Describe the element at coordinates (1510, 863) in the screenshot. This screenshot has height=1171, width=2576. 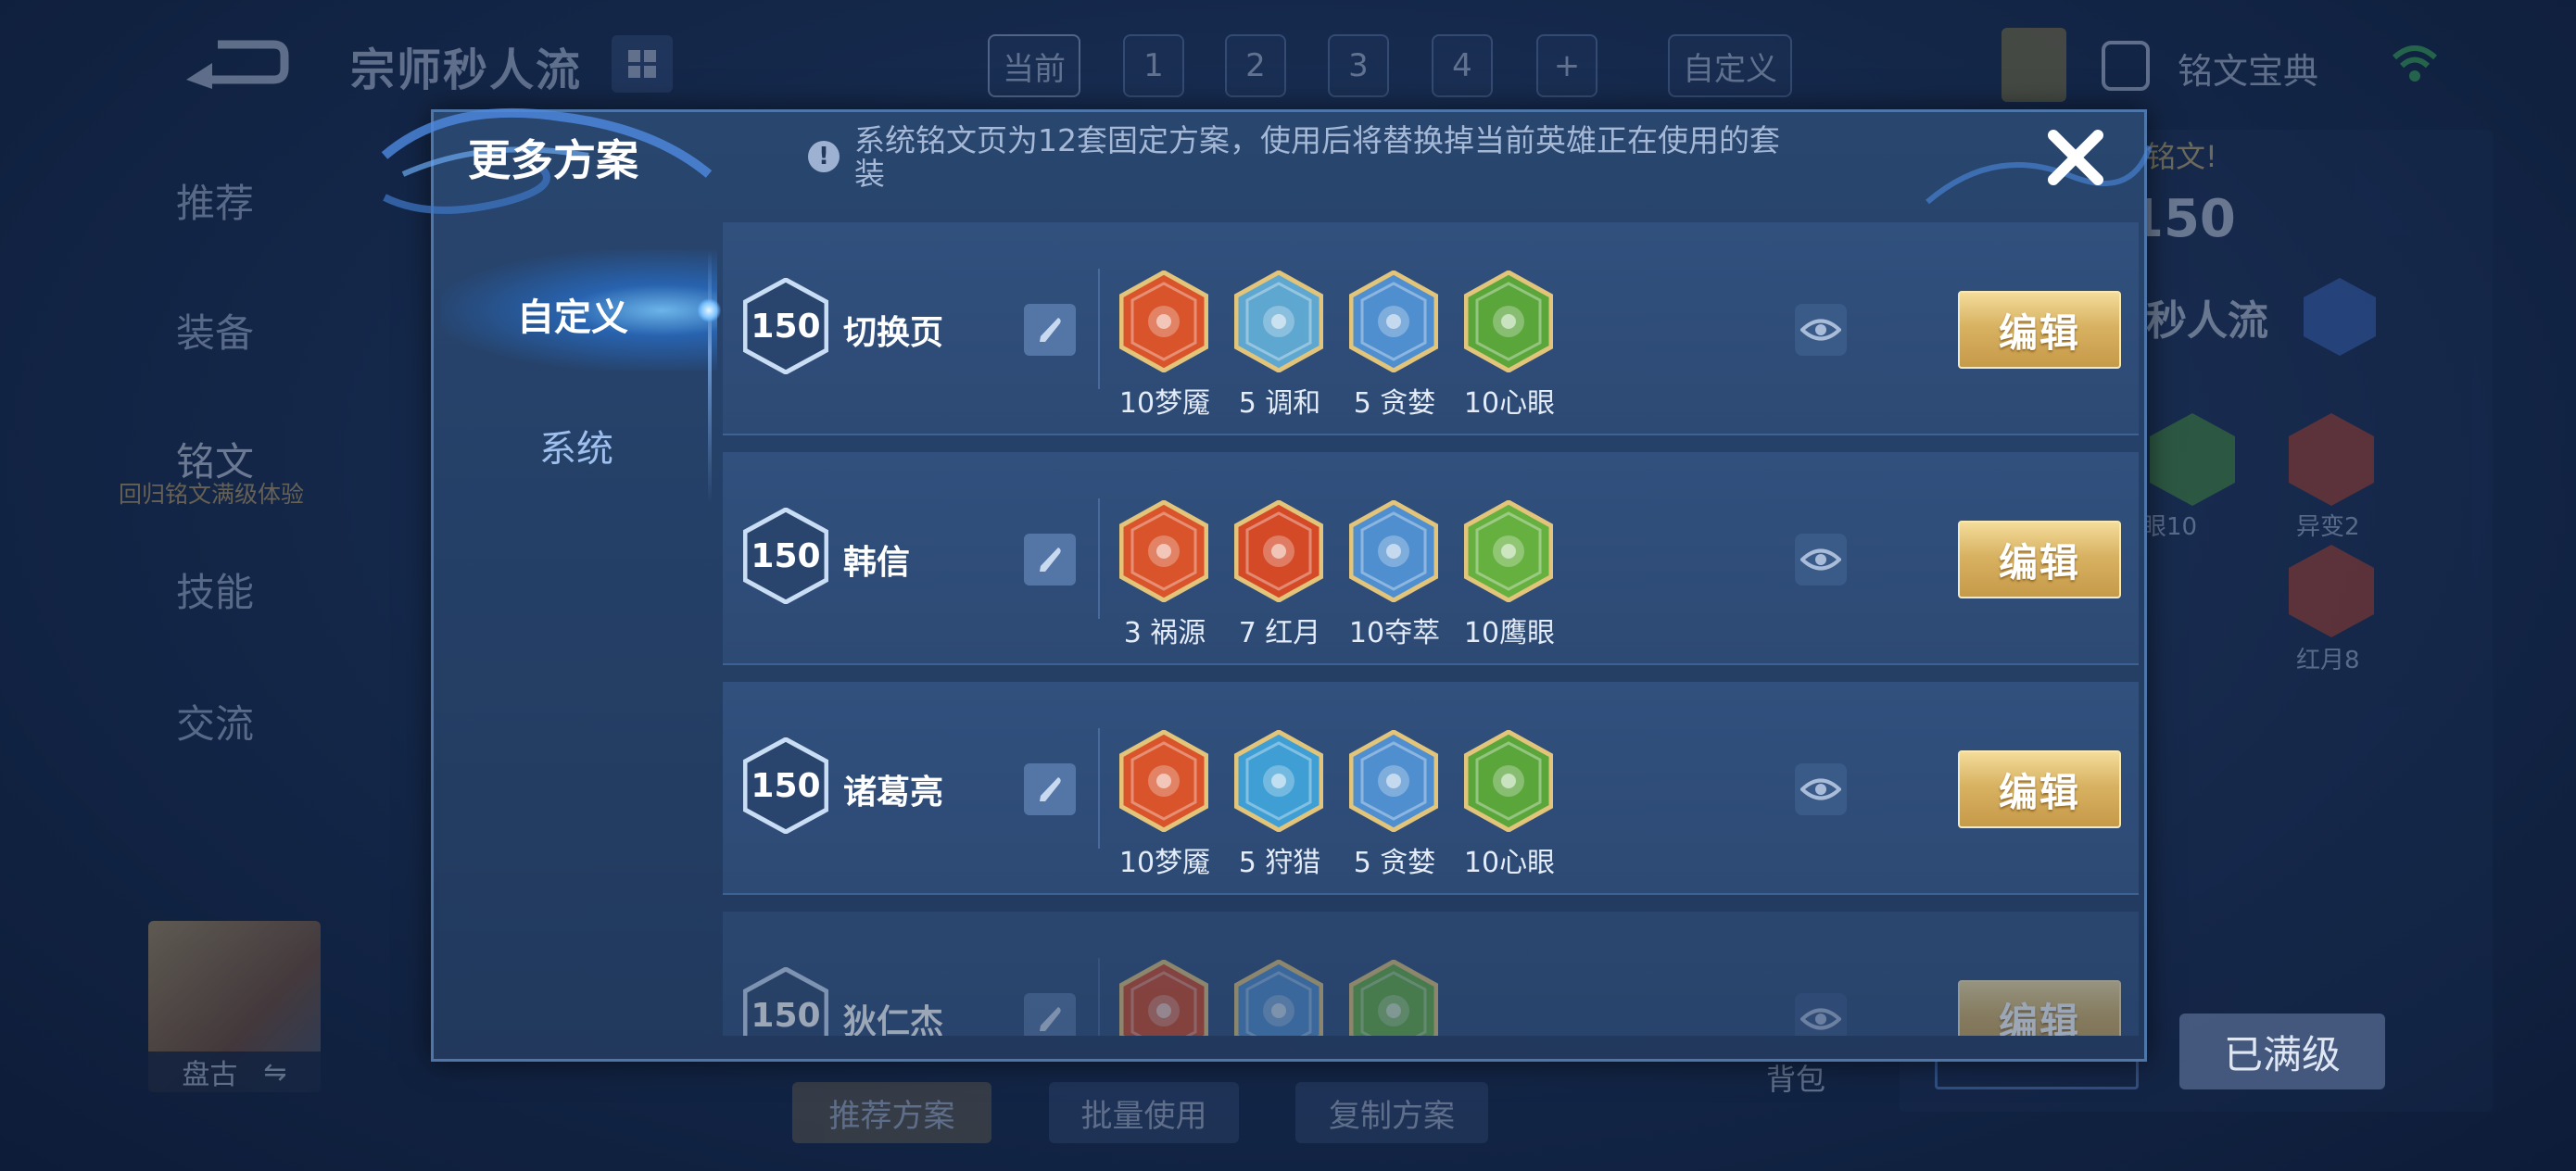
I see `rune-count-label: 10心眼` at that location.